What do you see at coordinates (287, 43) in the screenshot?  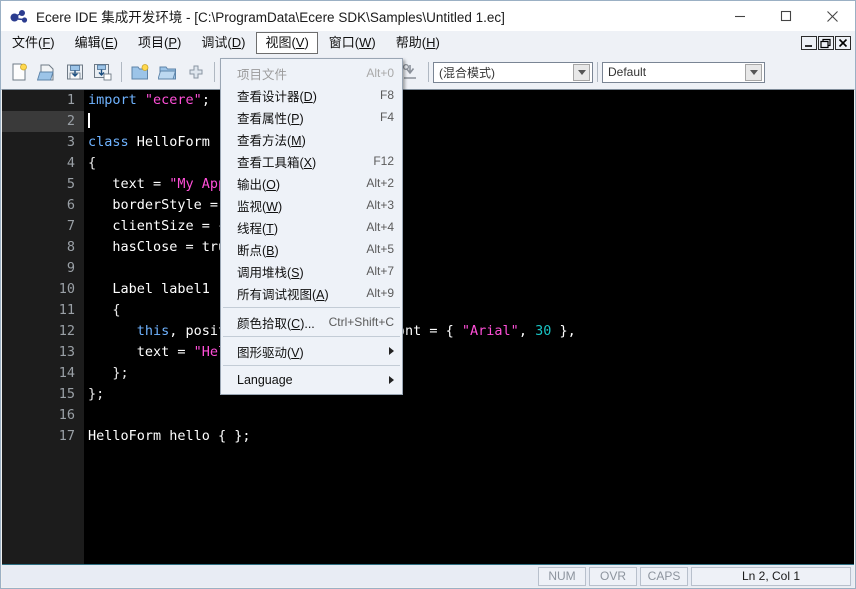 I see `menu-view: 视图(V)` at bounding box center [287, 43].